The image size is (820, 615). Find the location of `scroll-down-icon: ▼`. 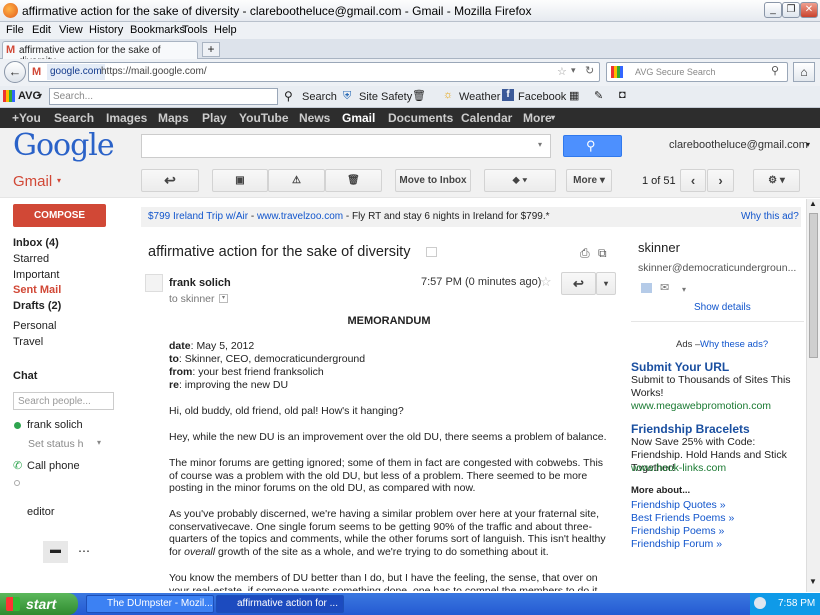

scroll-down-icon: ▼ is located at coordinates (813, 581).